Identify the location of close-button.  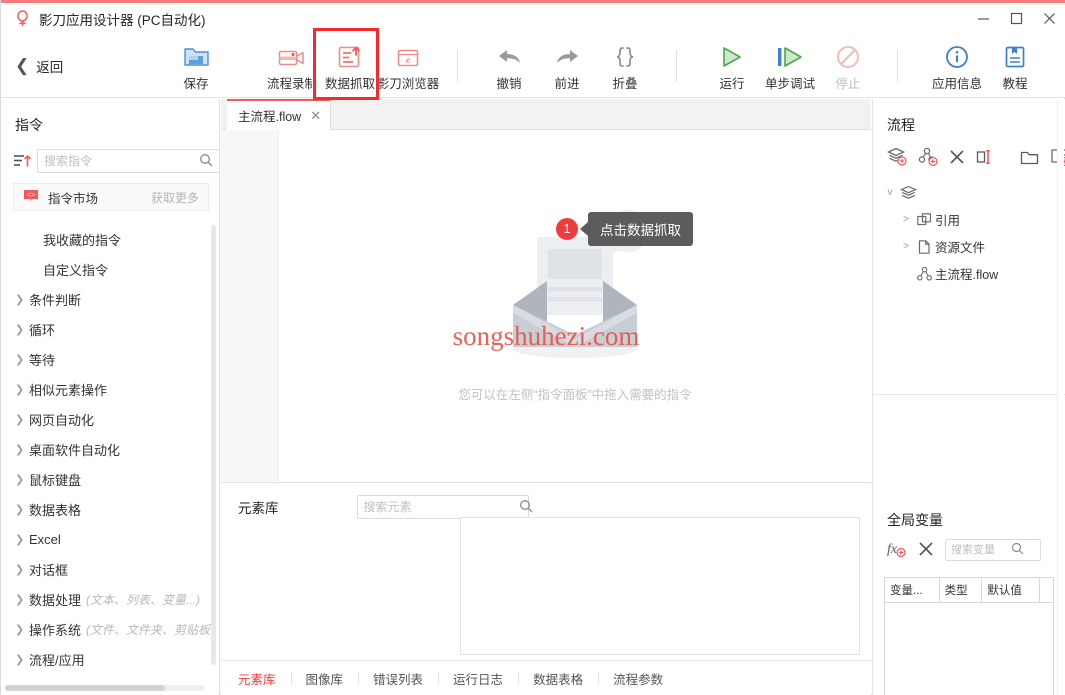
(1049, 18).